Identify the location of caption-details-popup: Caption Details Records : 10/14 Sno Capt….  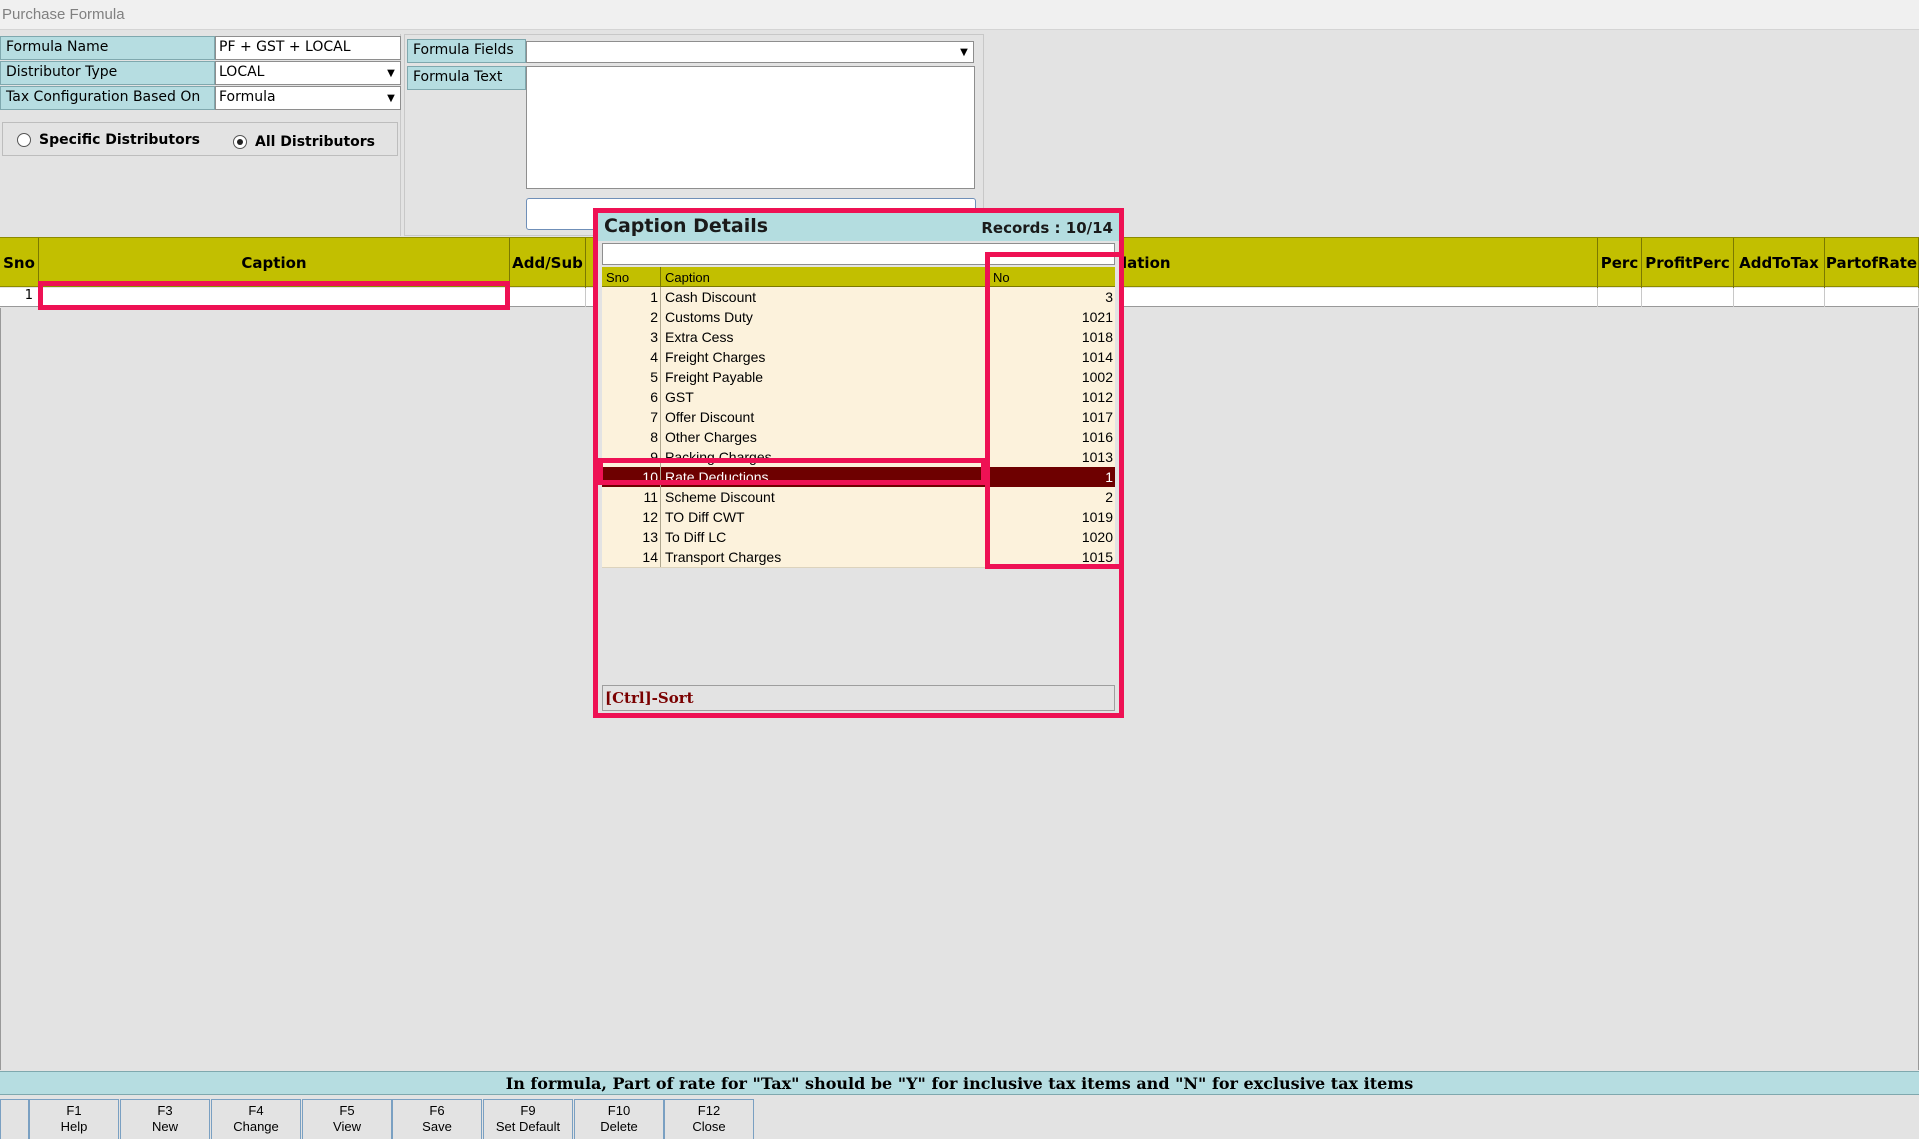
(858, 463).